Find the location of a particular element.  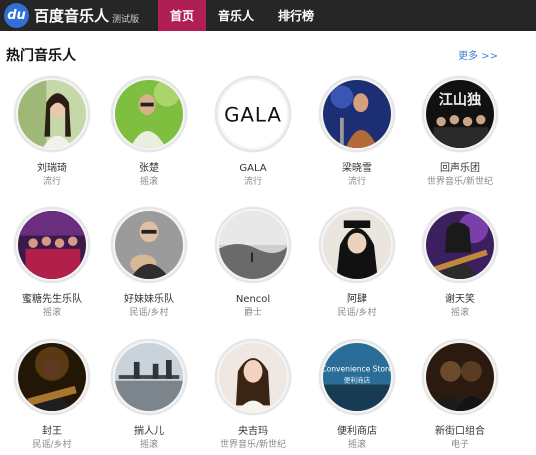

artist-name: 央吉玛 is located at coordinates (253, 432).